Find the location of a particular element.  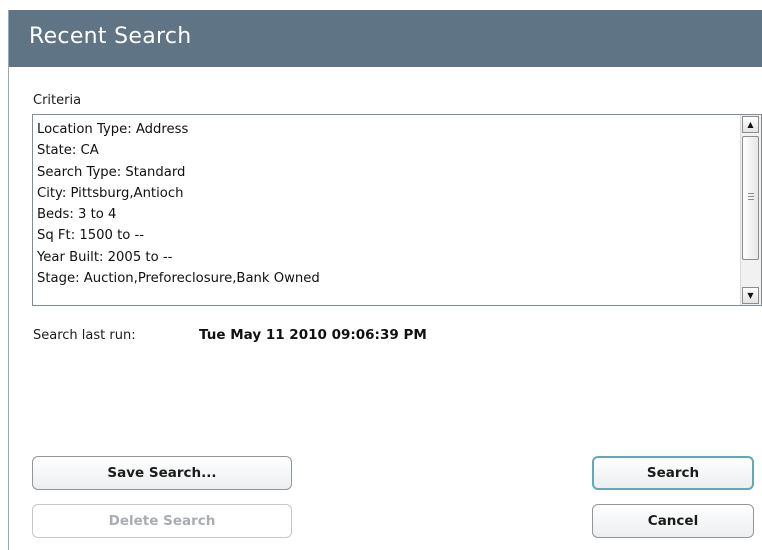

criteria-line-sqft: Sq Ft: 1500 to -- is located at coordinates (387, 235).